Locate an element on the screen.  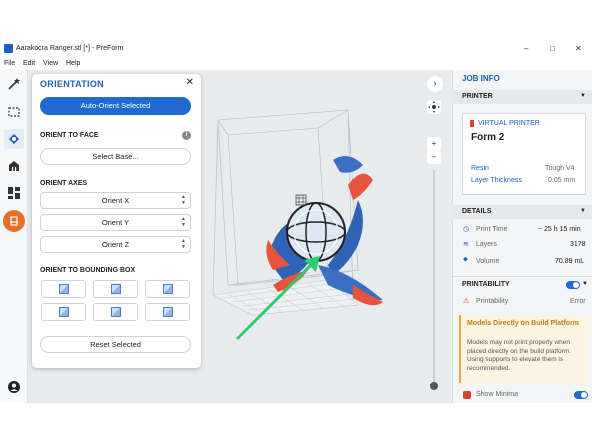
bbox-bottom-button is located at coordinates (167, 312).